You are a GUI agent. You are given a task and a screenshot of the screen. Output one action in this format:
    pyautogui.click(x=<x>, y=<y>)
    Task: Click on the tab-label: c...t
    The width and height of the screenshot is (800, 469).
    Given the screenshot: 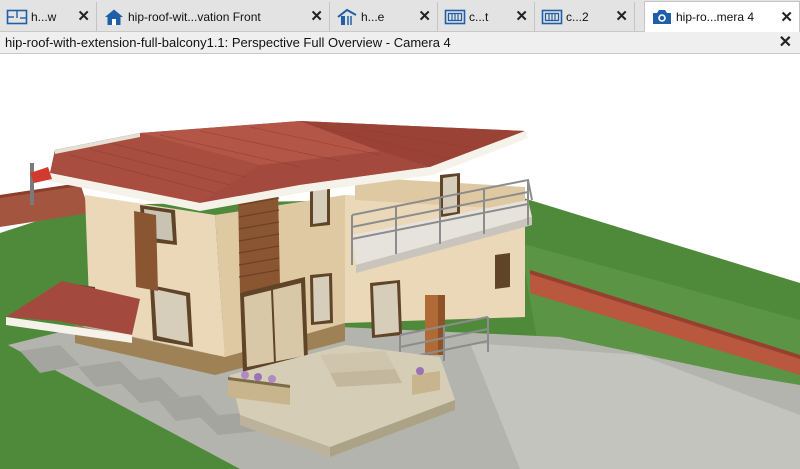 What is the action you would take?
    pyautogui.click(x=479, y=16)
    